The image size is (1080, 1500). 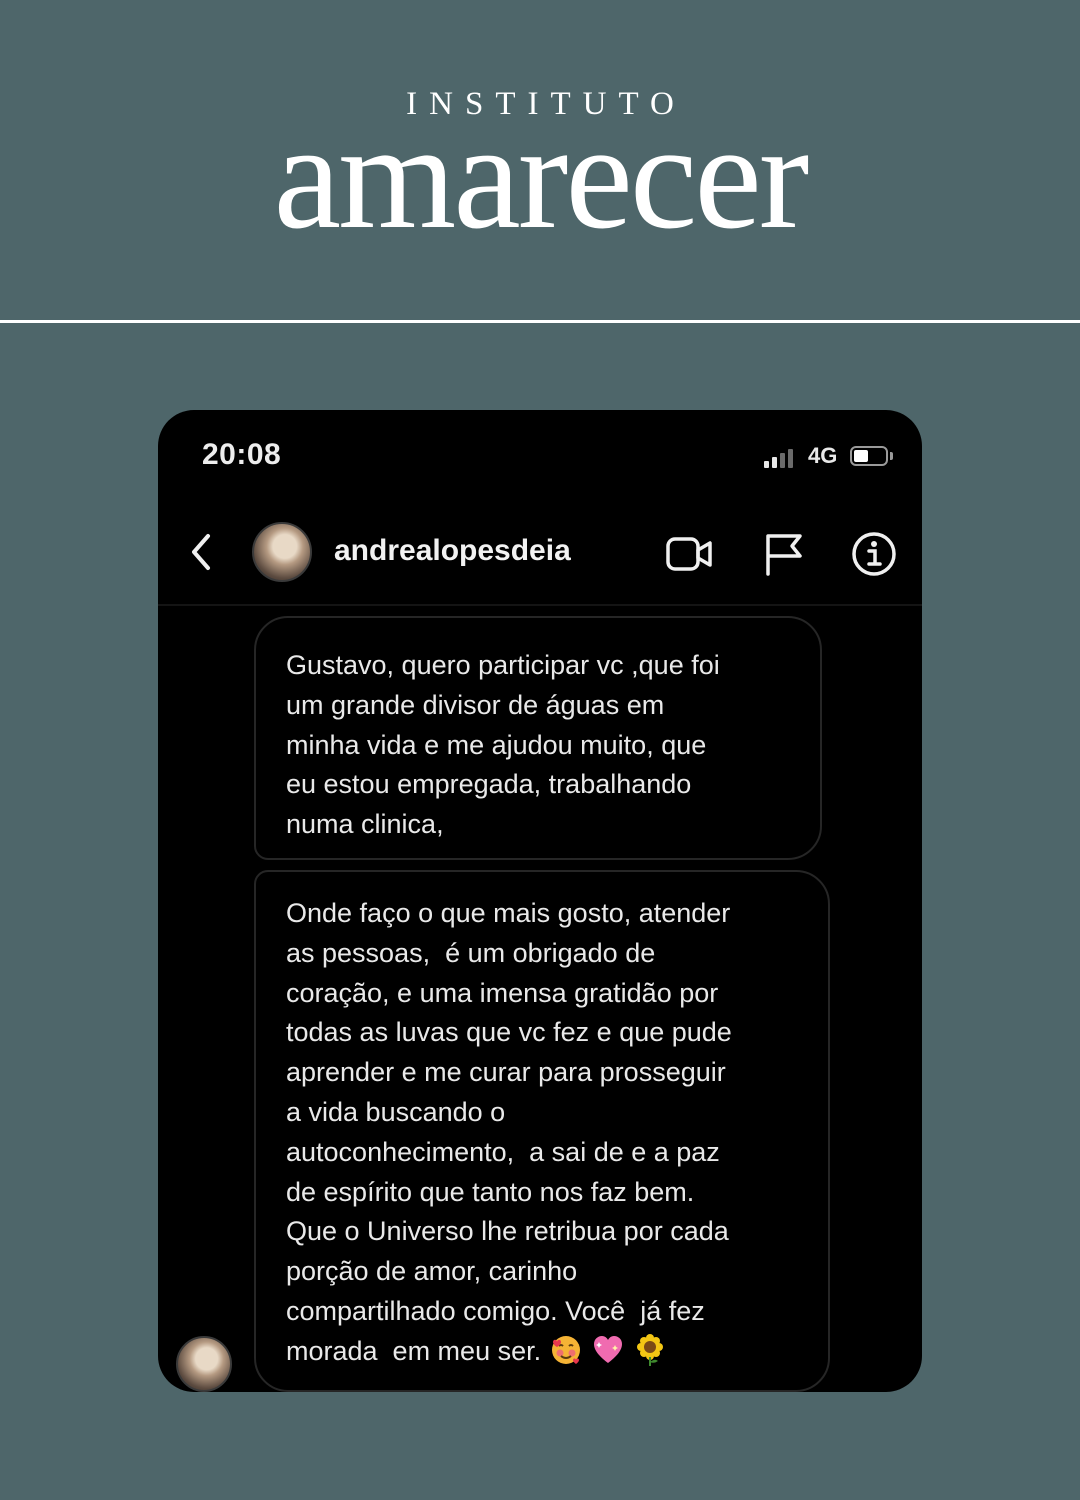 I want to click on message-line: as pessoas, é um obrigado de, so click(x=471, y=952).